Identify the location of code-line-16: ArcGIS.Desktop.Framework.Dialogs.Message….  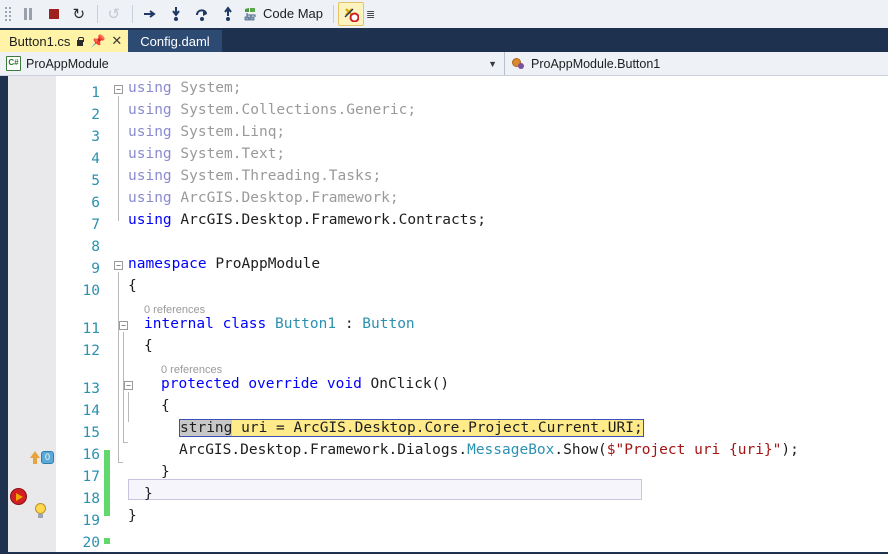
(463, 450).